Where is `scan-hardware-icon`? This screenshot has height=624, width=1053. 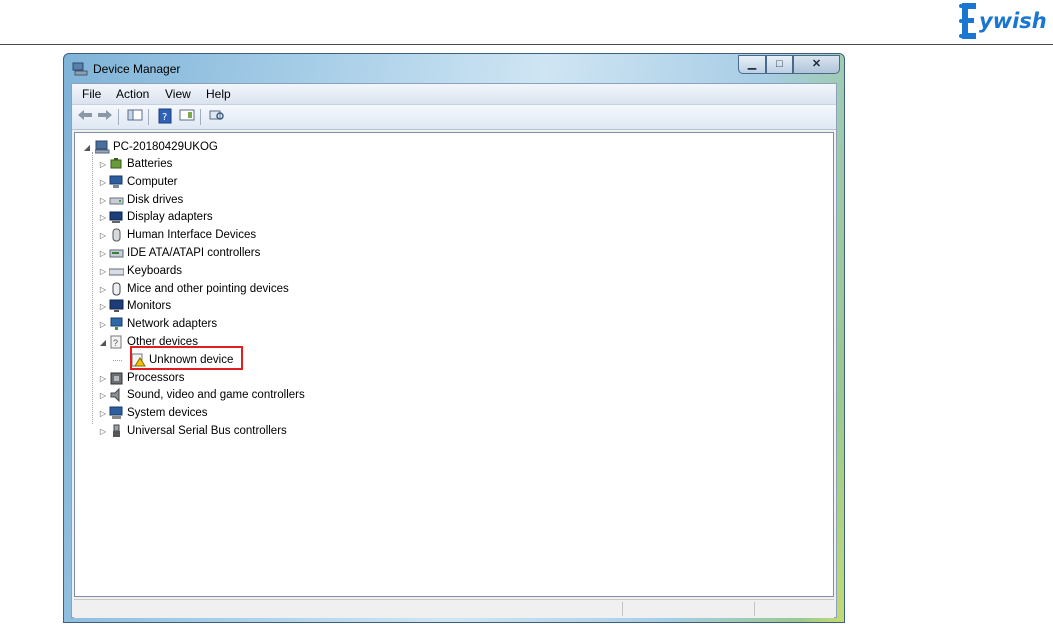 scan-hardware-icon is located at coordinates (217, 116).